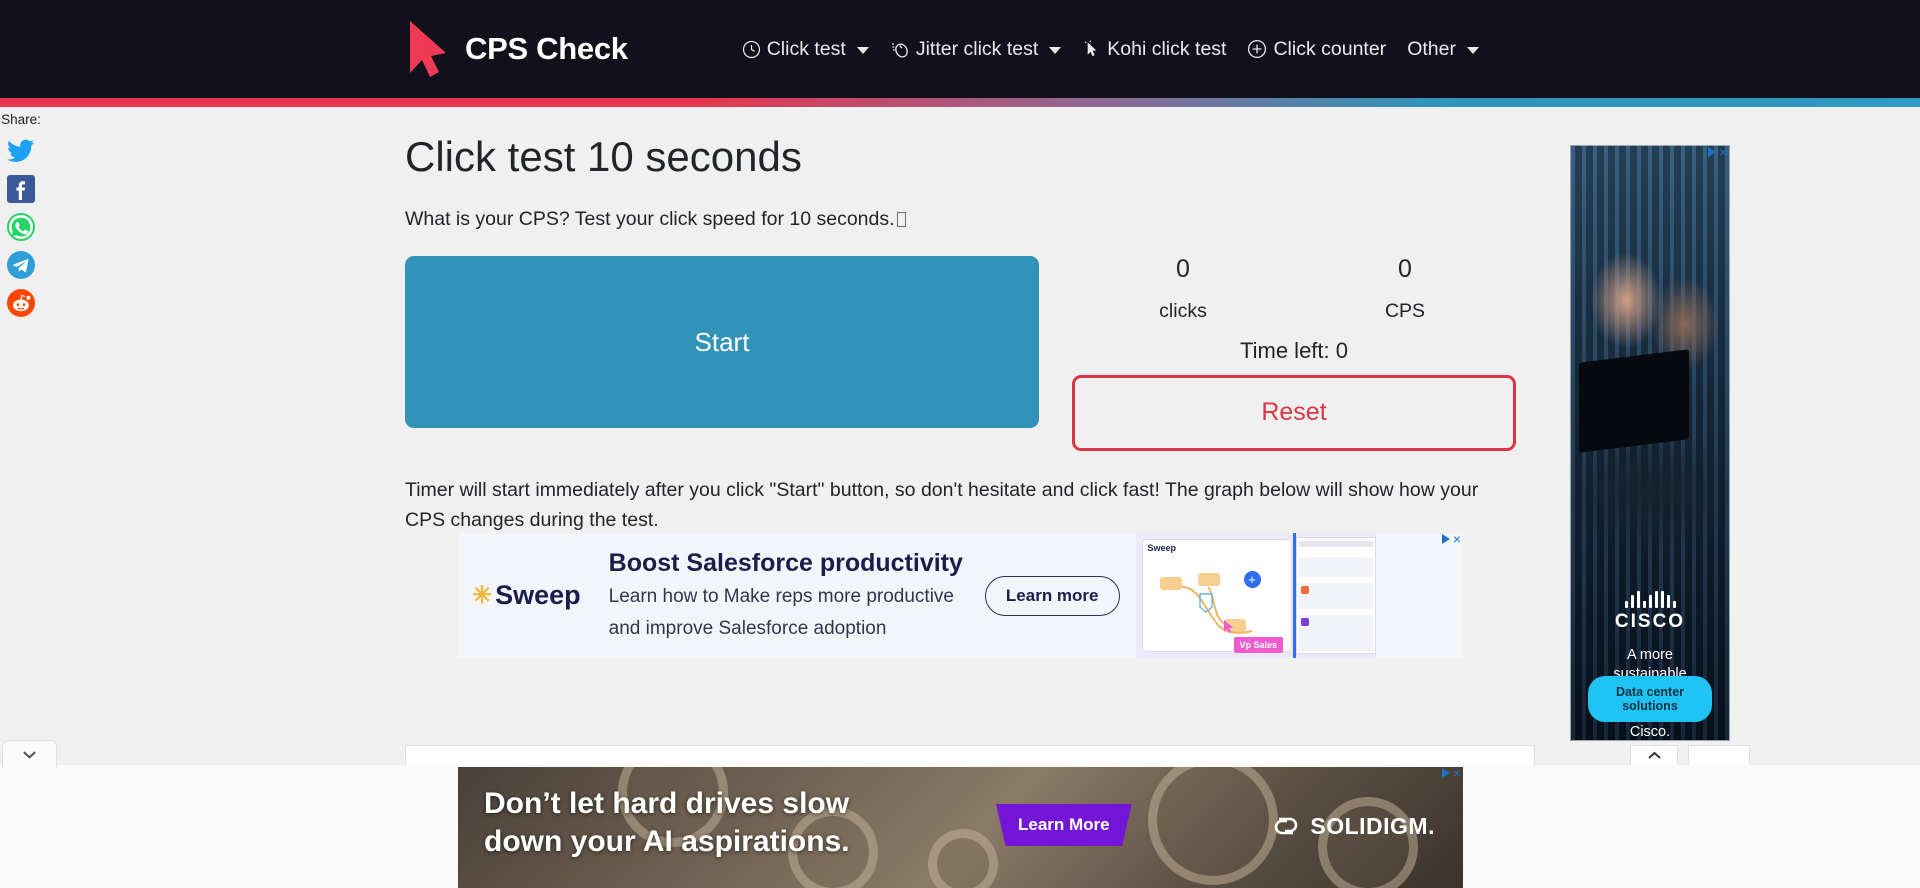  What do you see at coordinates (1634, 401) in the screenshot?
I see `cisco-laptop-graphic` at bounding box center [1634, 401].